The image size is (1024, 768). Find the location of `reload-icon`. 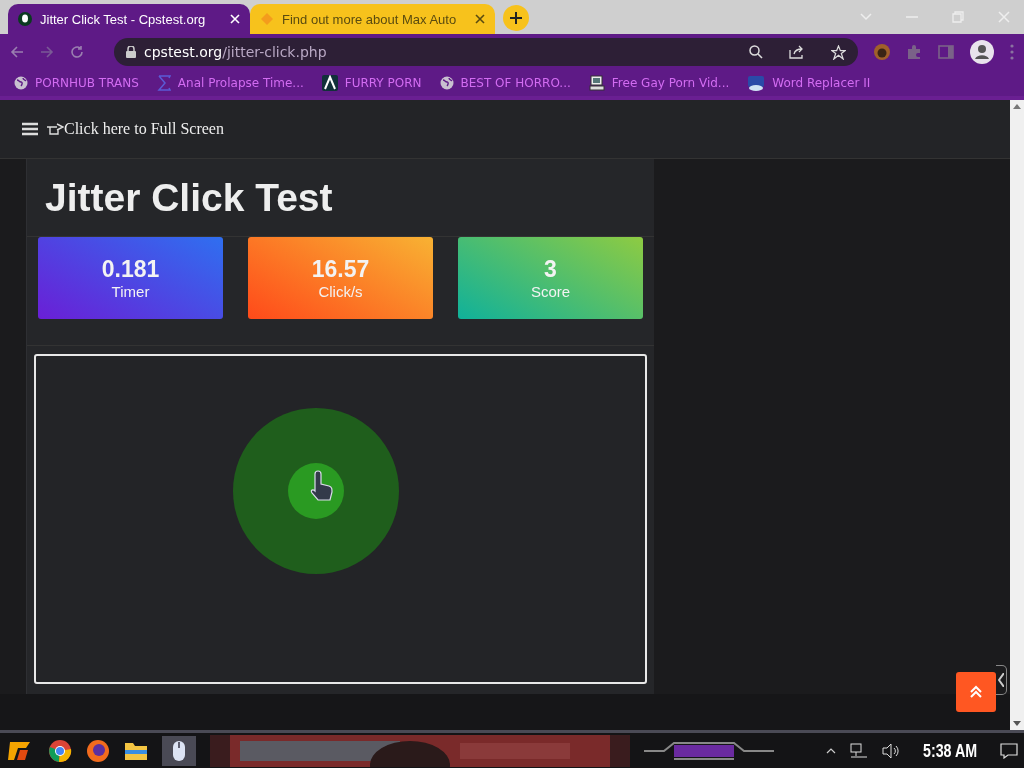

reload-icon is located at coordinates (77, 52).